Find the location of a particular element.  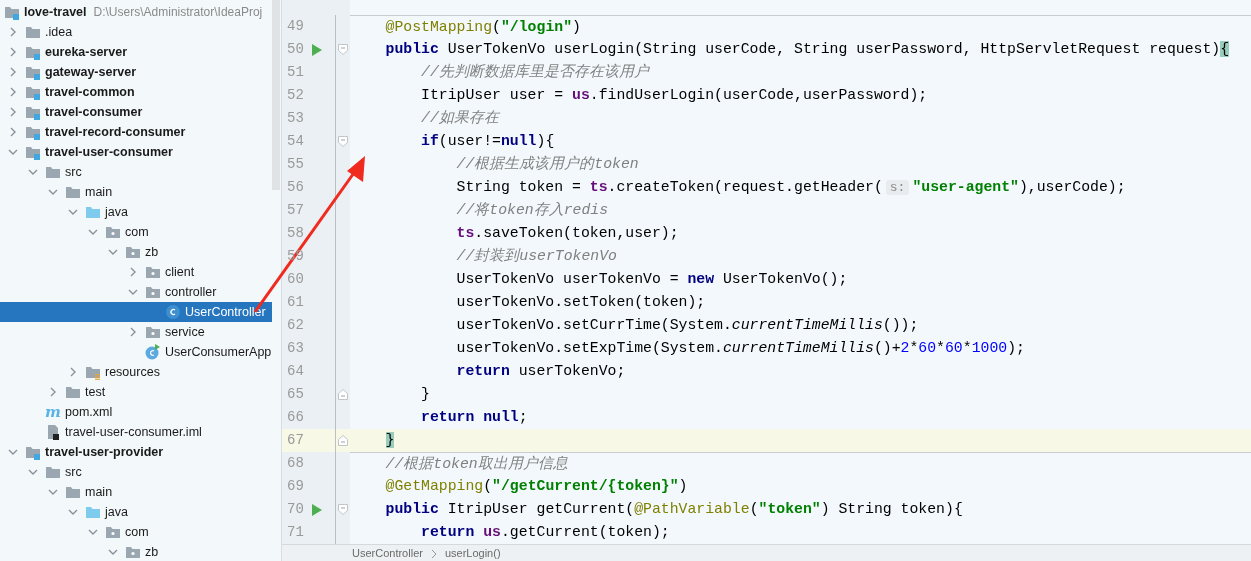

tree-item: travel-common is located at coordinates (136, 92).